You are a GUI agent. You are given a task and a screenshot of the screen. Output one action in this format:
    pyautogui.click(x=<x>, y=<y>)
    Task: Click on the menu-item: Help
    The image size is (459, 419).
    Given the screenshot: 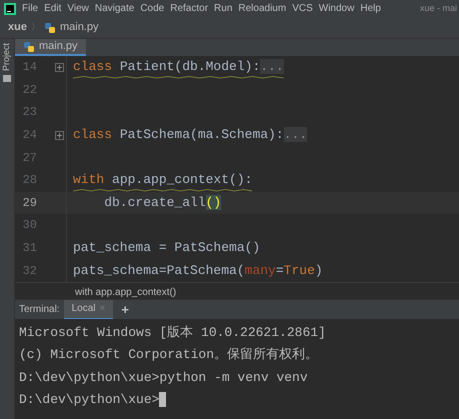 What is the action you would take?
    pyautogui.click(x=370, y=8)
    